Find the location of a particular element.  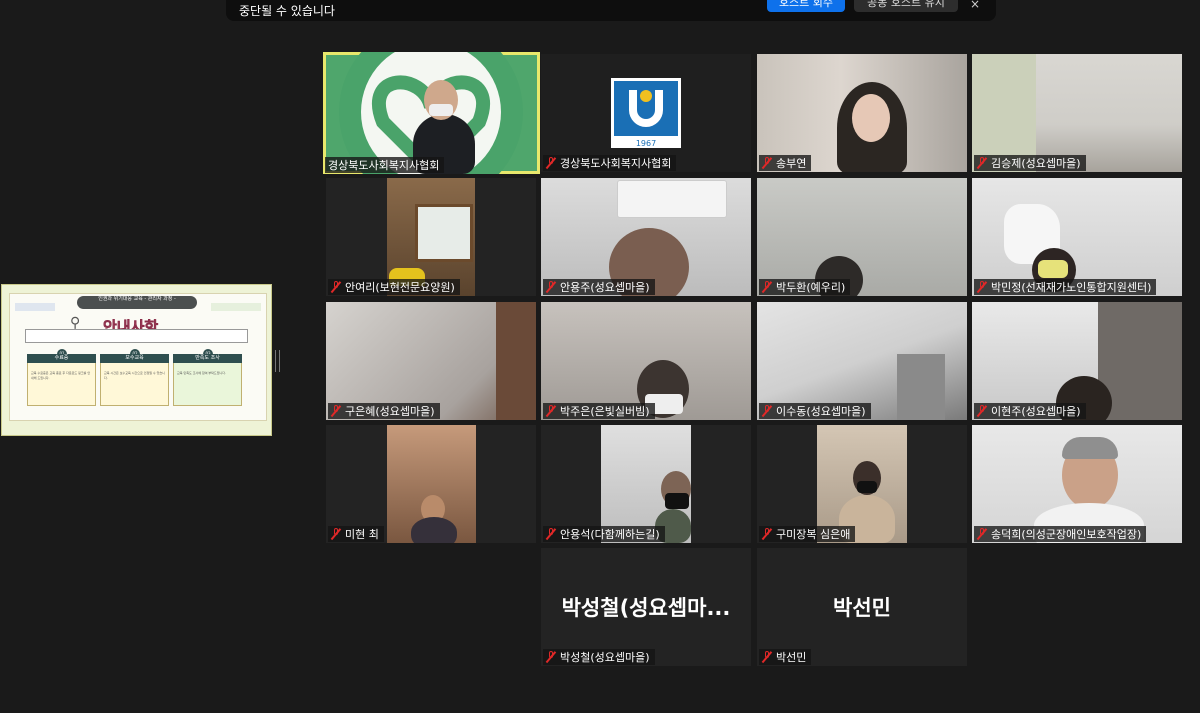

video-tile: 박선민 박선민 is located at coordinates (862, 607).